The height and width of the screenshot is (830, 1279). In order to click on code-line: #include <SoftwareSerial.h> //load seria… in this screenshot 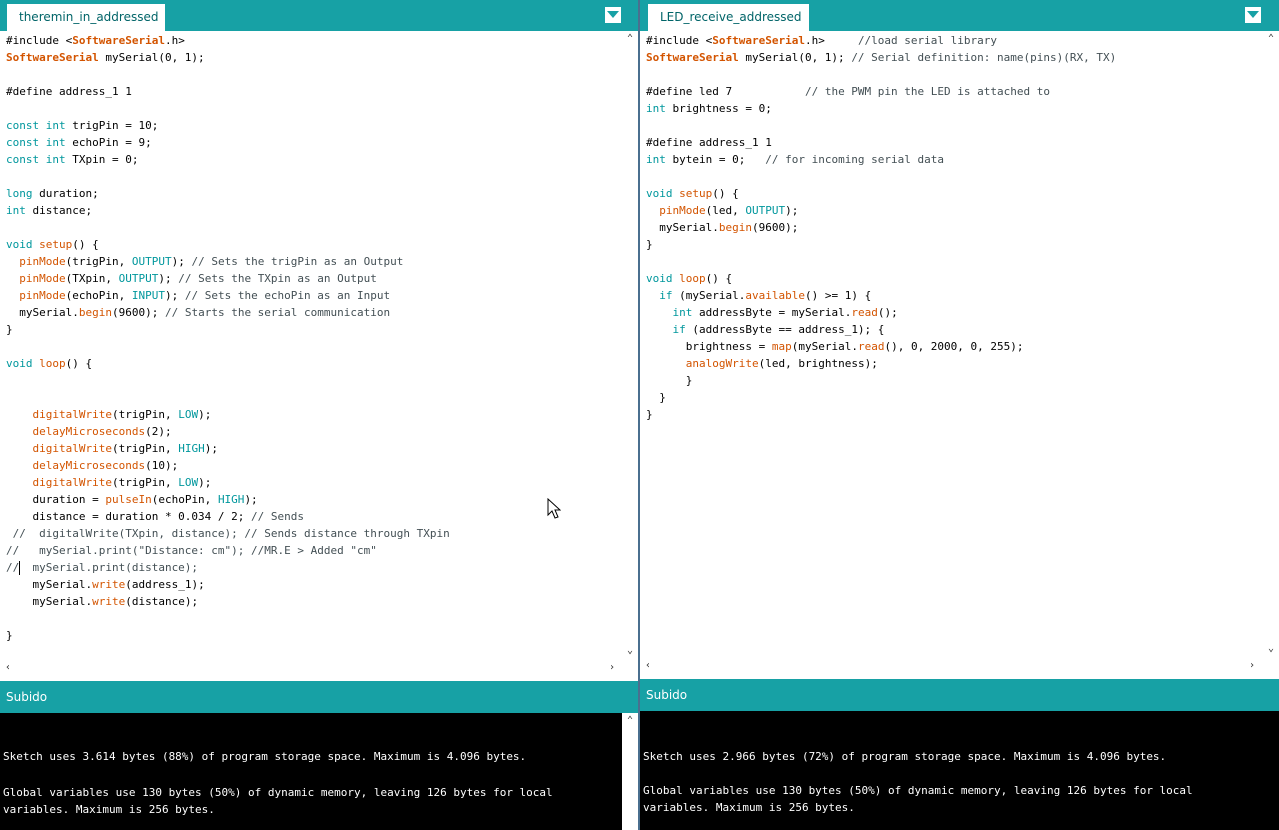, I will do `click(821, 40)`.